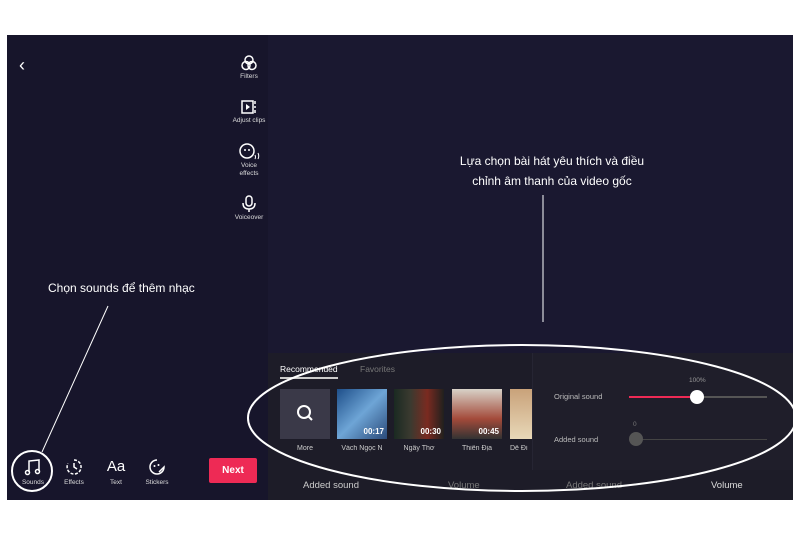 The image size is (800, 533). I want to click on sounds-annotation: Chọn sounds để thêm nhạc, so click(121, 288).